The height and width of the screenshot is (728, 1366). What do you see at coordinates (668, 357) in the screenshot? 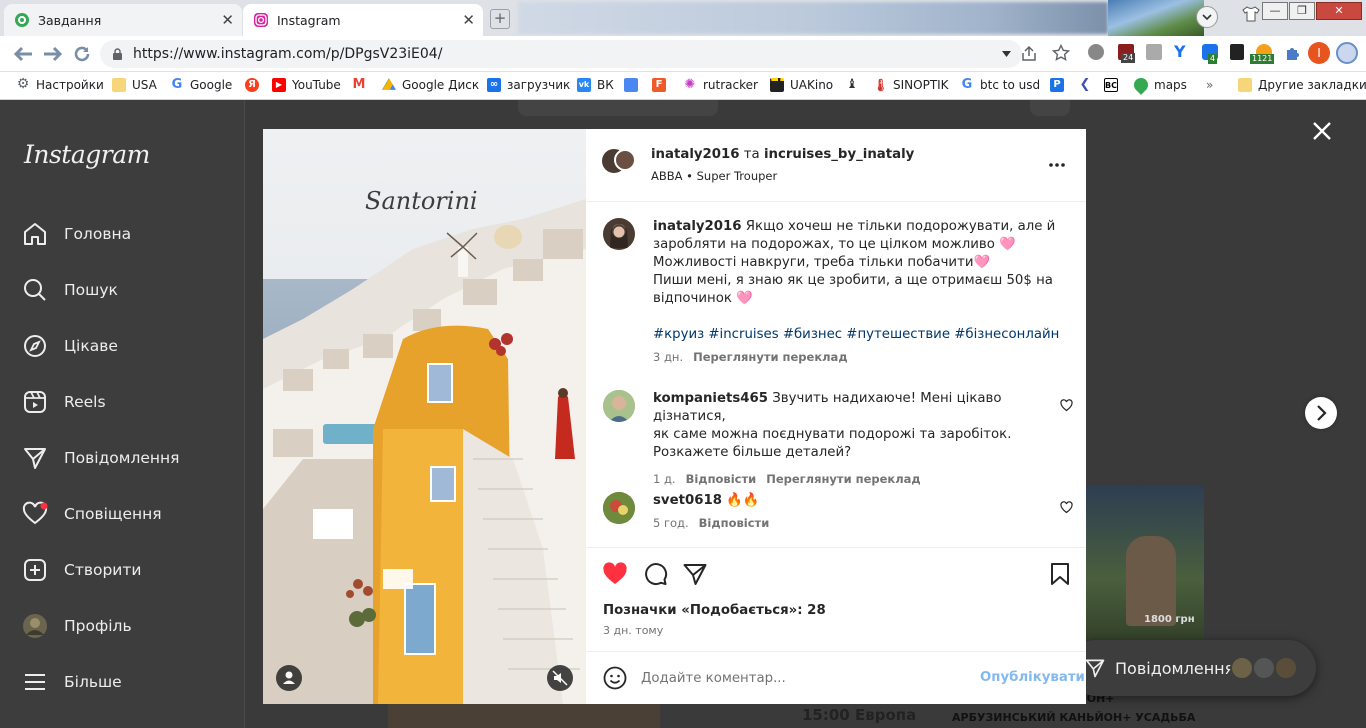
I see `caption-time: 3 дн.` at bounding box center [668, 357].